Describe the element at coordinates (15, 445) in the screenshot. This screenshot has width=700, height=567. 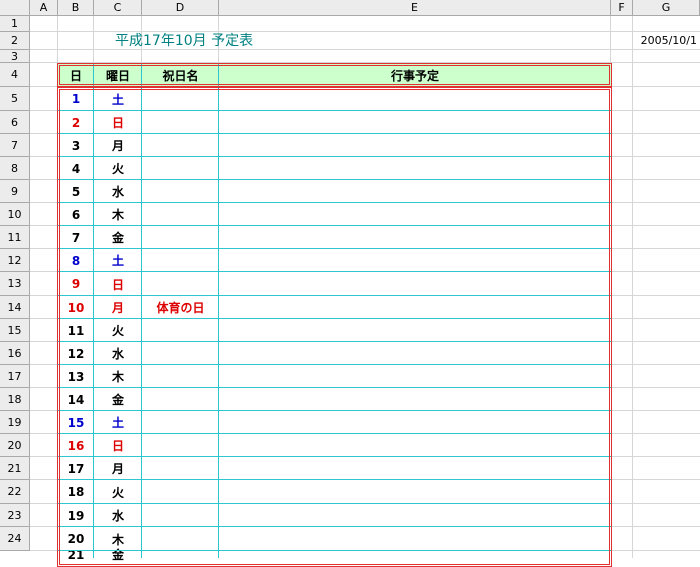
I see `row-header-20: 20` at that location.